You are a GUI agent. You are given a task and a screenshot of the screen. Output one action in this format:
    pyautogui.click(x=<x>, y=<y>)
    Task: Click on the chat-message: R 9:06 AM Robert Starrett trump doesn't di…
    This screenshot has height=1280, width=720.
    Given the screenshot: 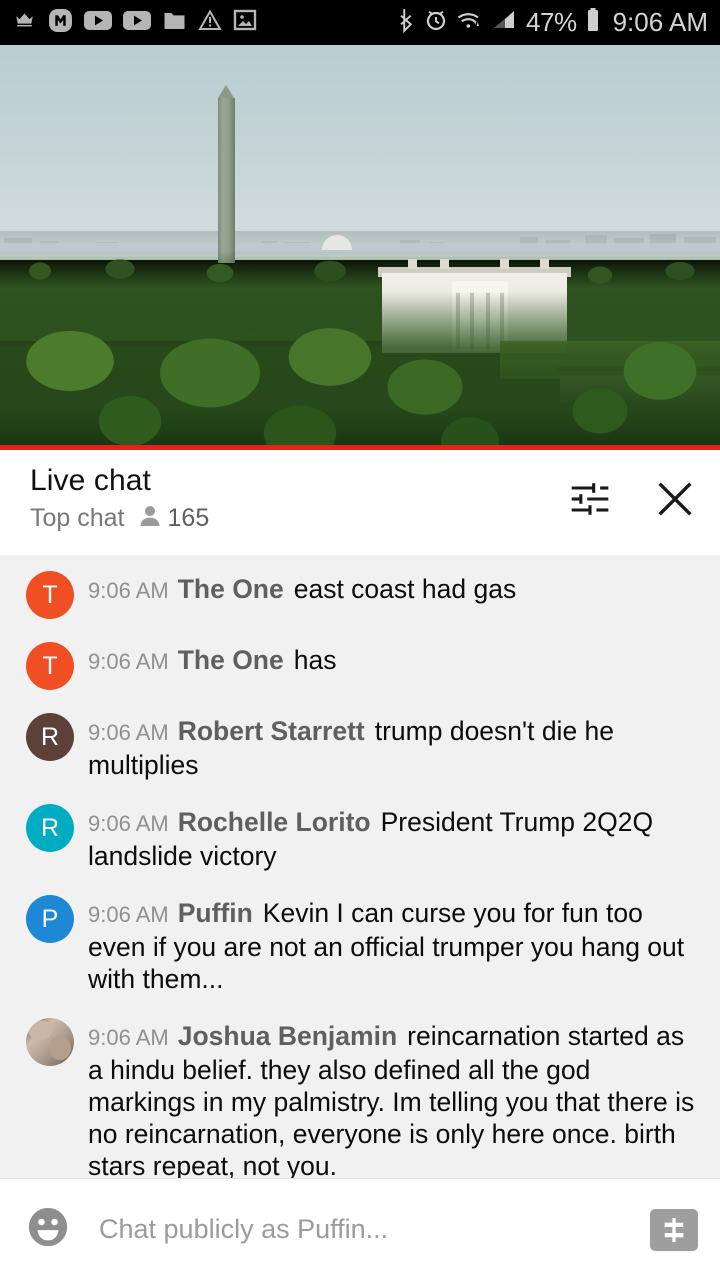 What is the action you would take?
    pyautogui.click(x=360, y=746)
    